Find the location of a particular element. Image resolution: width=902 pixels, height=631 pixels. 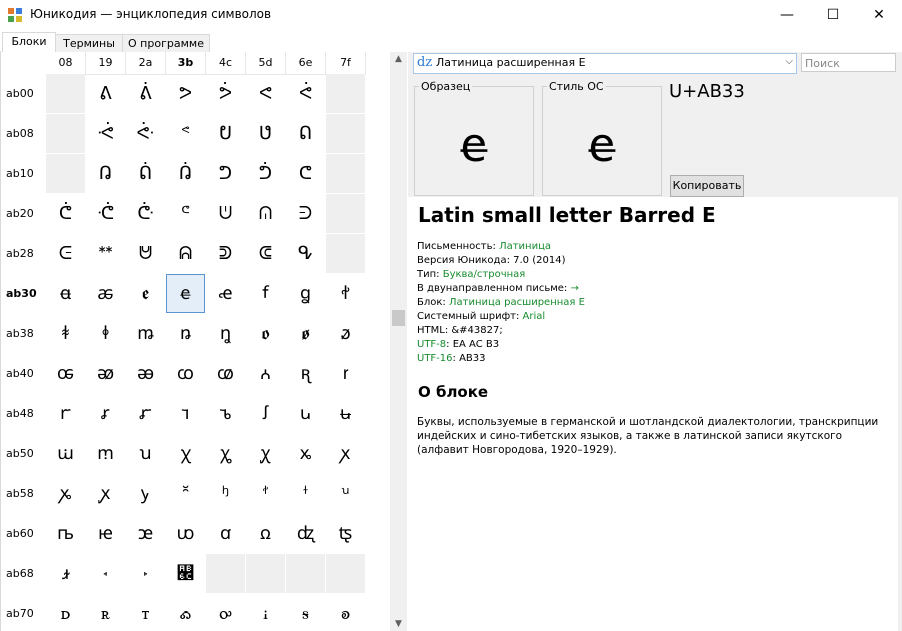

char-cell: ꭉ is located at coordinates (105, 413).